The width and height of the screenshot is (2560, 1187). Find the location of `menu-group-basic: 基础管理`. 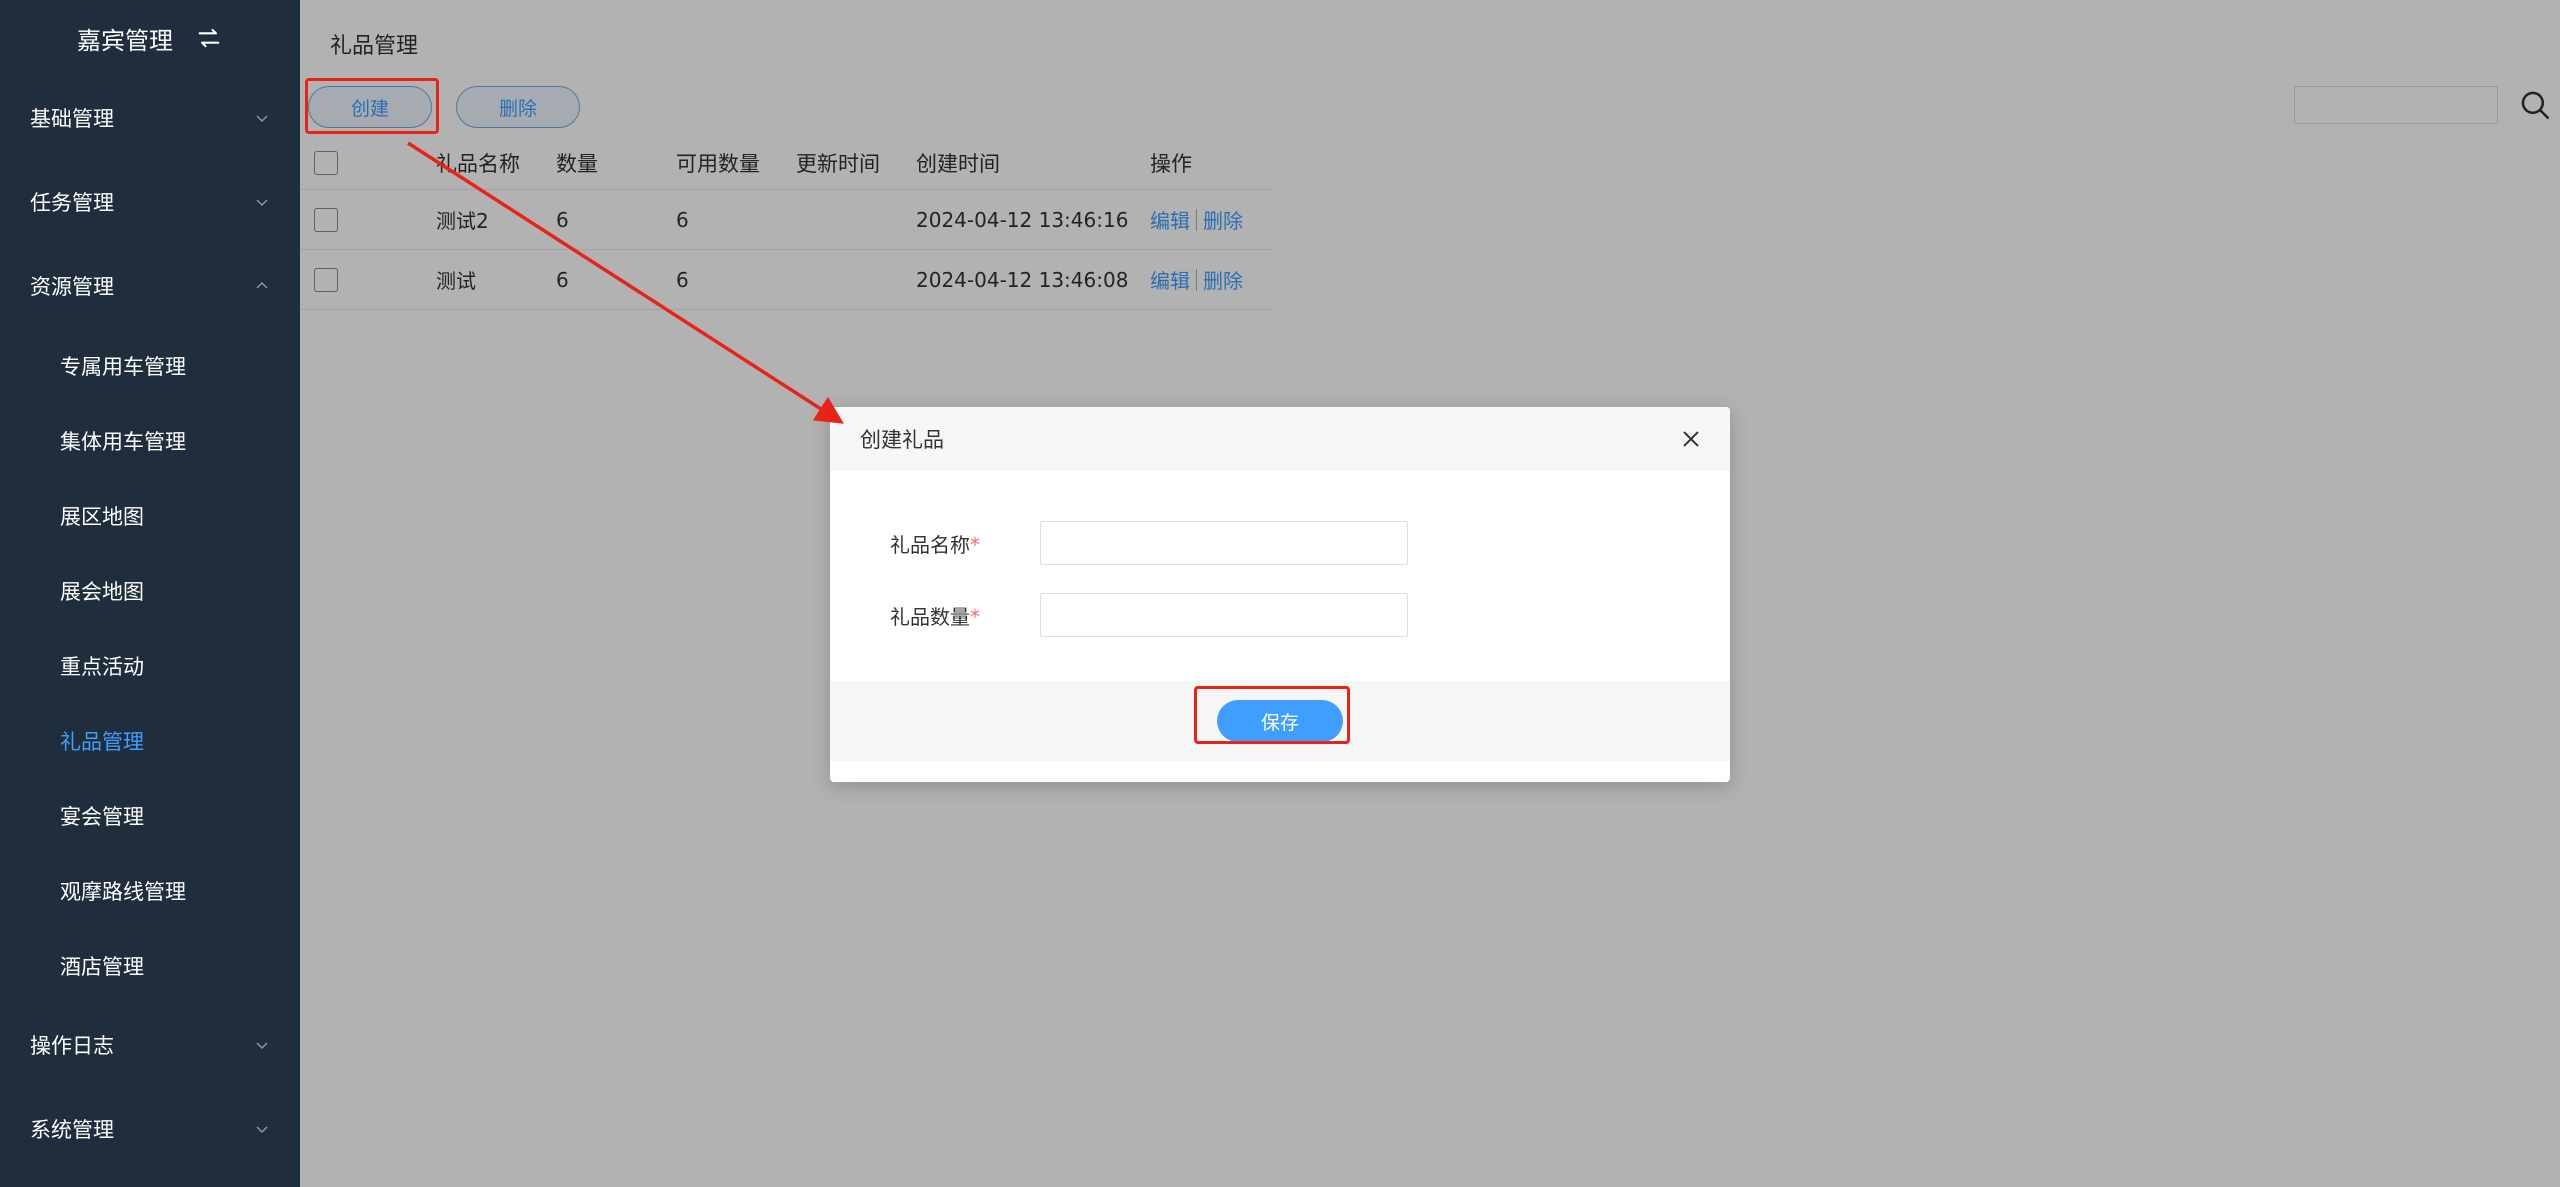

menu-group-basic: 基础管理 is located at coordinates (150, 118).